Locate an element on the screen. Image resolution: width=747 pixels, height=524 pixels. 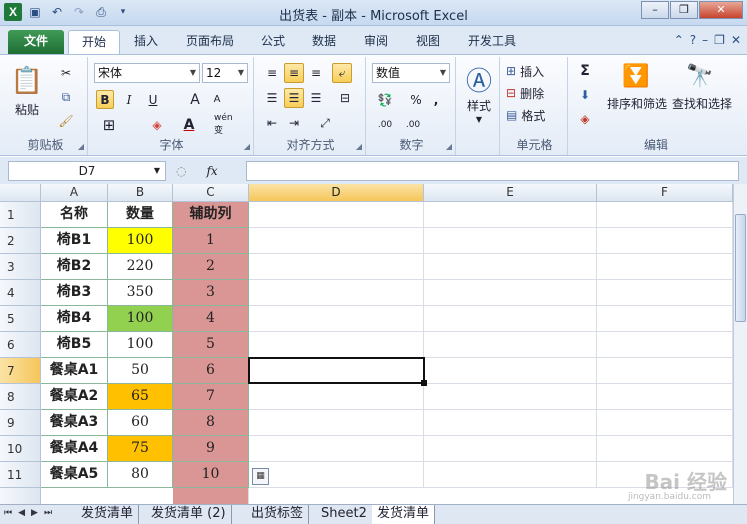
row-header: 9 is located at coordinates (20, 423).